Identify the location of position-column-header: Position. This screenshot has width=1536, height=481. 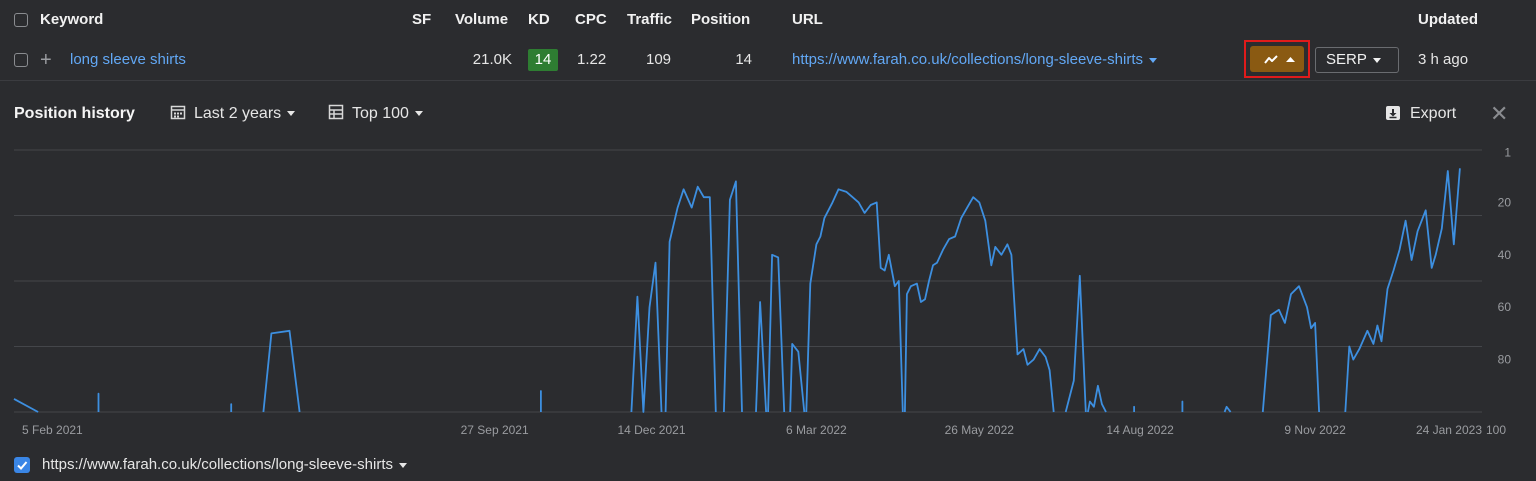
(720, 20).